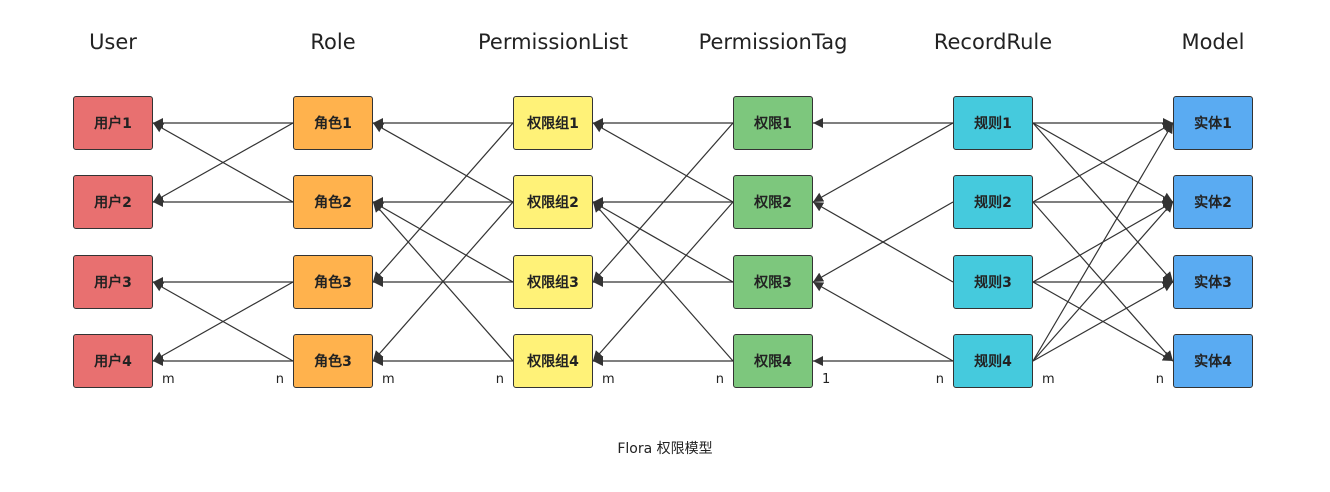  What do you see at coordinates (113, 123) in the screenshot?
I see `node-user-1: 用户1` at bounding box center [113, 123].